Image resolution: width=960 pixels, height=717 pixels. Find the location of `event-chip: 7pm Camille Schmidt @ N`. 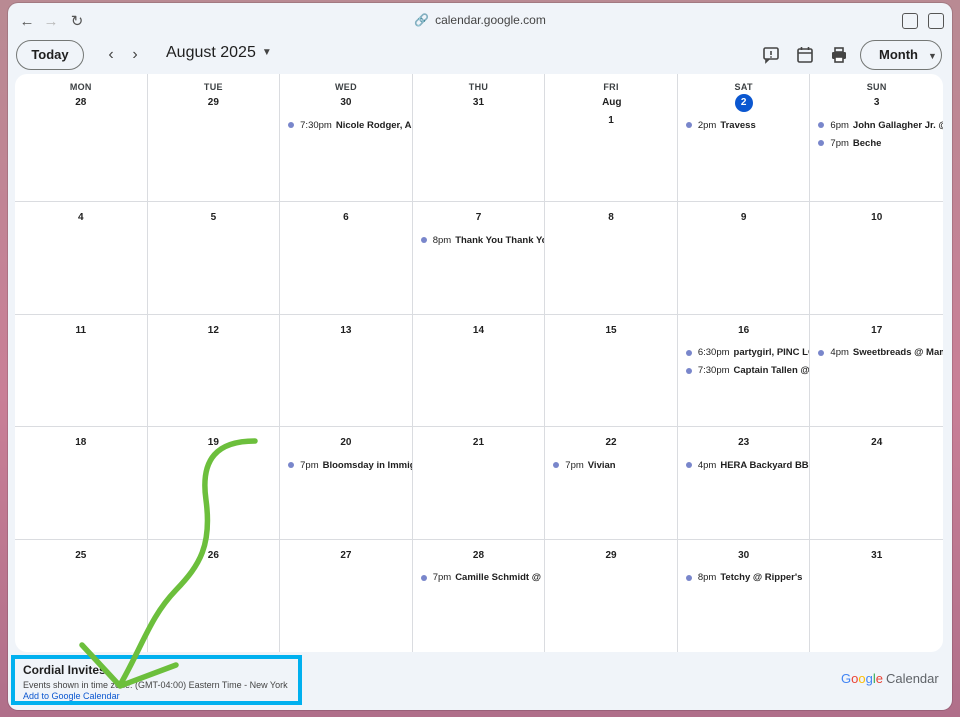

event-chip: 7pm Camille Schmidt @ N is located at coordinates (478, 578).